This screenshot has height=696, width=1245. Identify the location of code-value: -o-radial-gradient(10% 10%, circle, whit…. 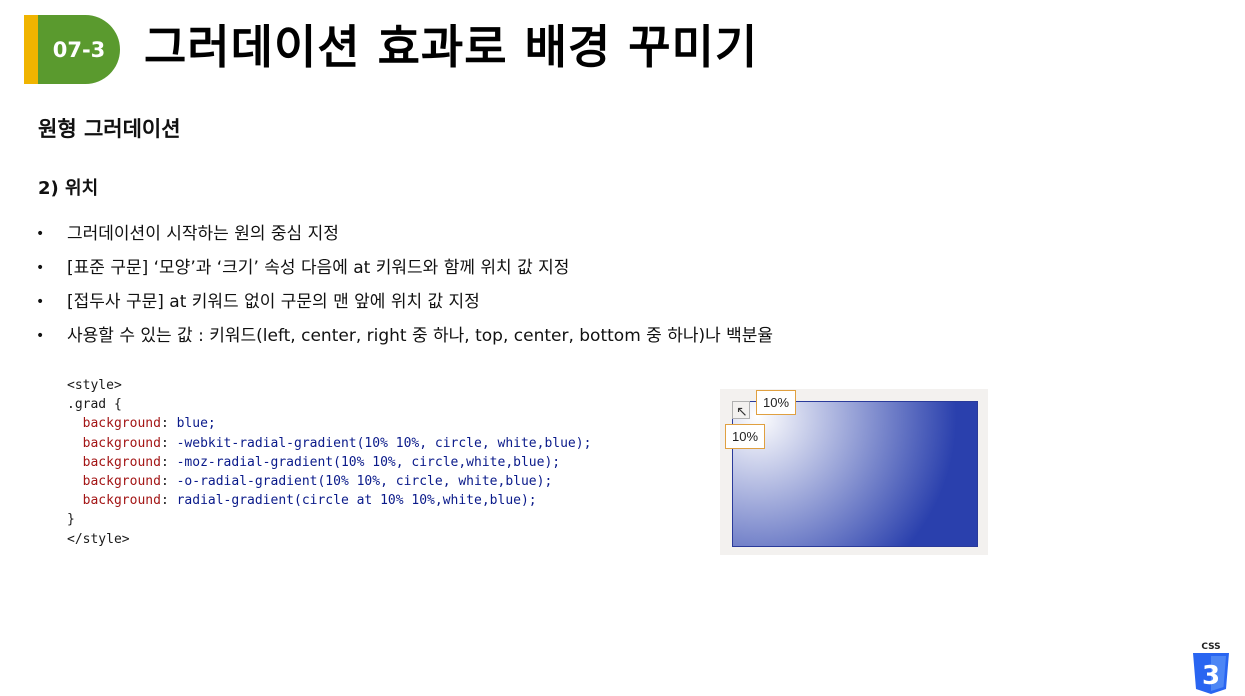
(364, 482).